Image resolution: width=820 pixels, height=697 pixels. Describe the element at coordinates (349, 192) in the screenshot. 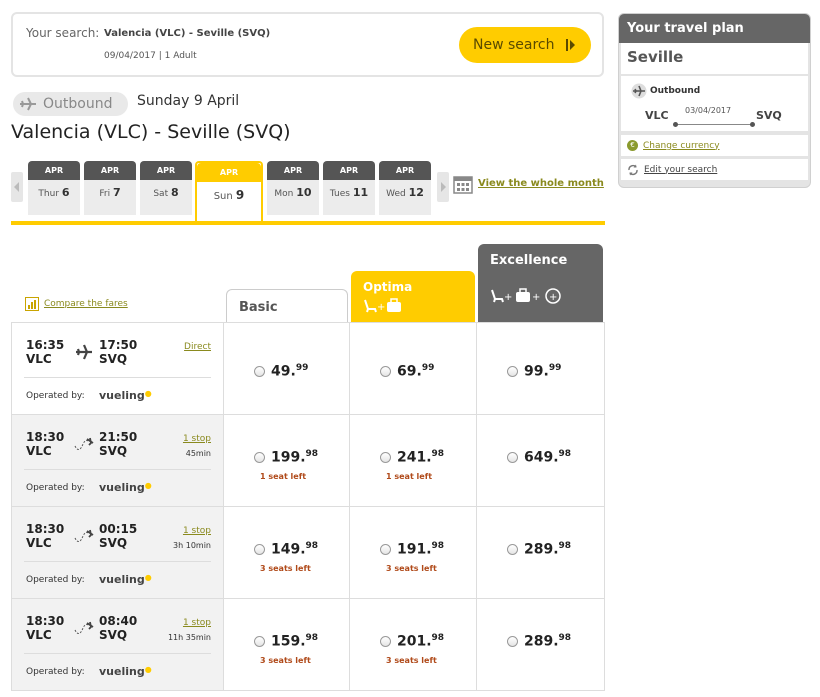

I see `day-label: Tues 11` at that location.